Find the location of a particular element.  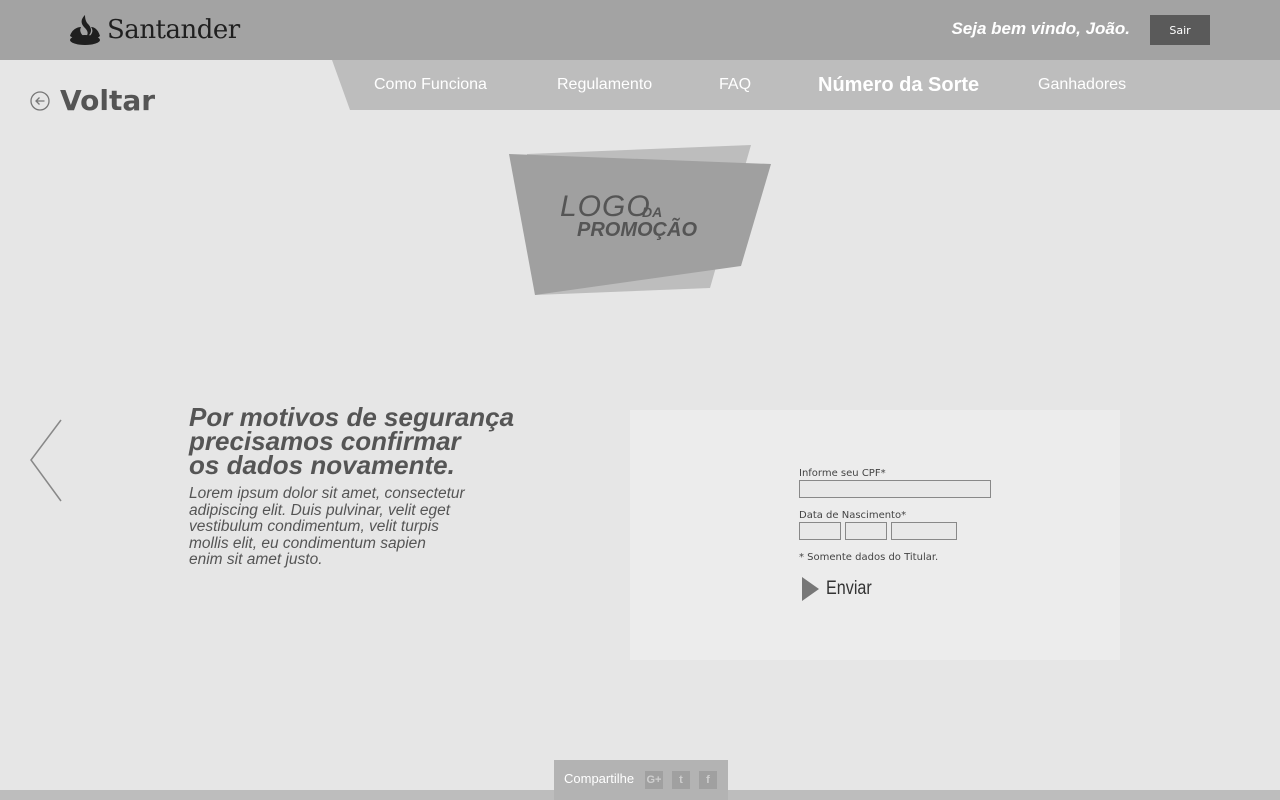

arrow-left-circle-icon is located at coordinates (40, 100).